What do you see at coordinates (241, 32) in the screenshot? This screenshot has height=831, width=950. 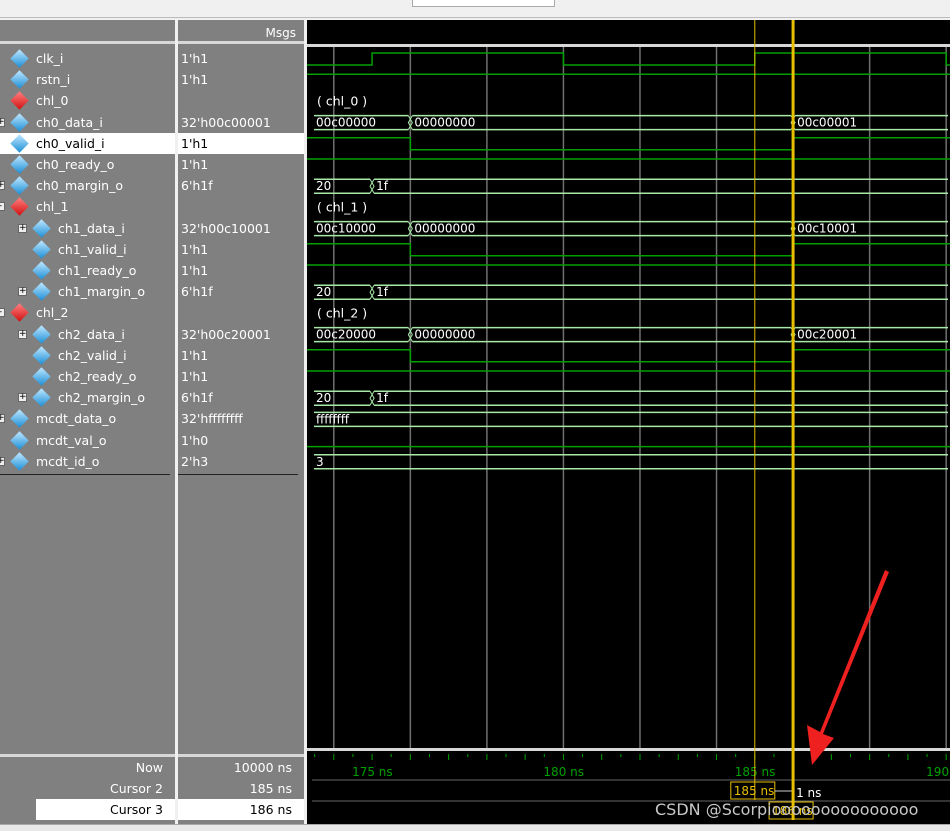 I see `msgs-header: Msgs` at bounding box center [241, 32].